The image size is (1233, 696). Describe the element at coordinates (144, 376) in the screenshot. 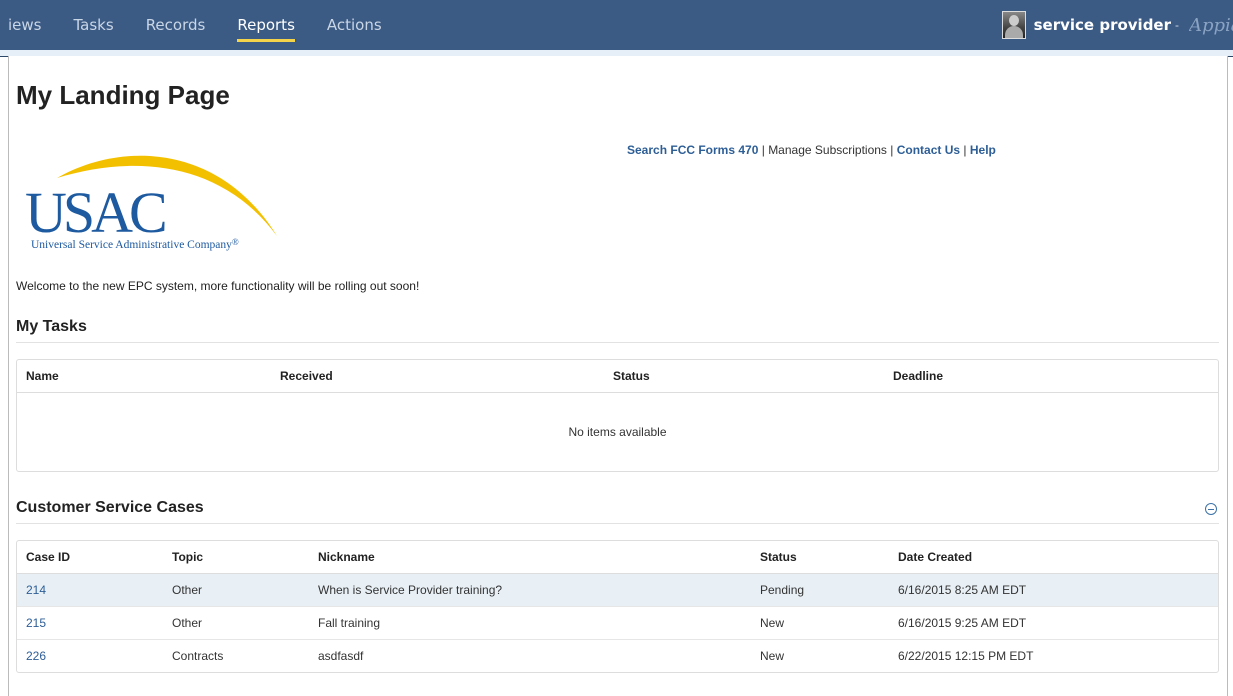

I see `column-header-name: Name` at that location.